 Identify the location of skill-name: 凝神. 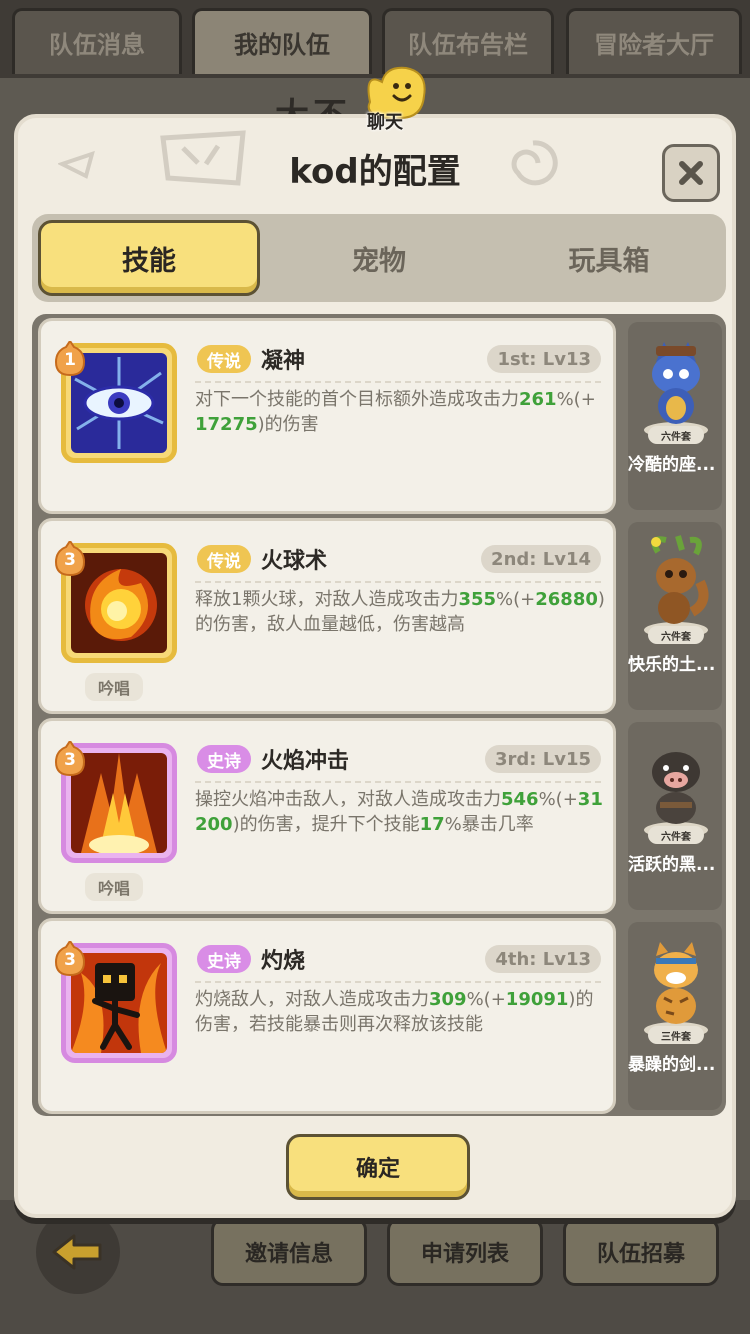
(283, 361).